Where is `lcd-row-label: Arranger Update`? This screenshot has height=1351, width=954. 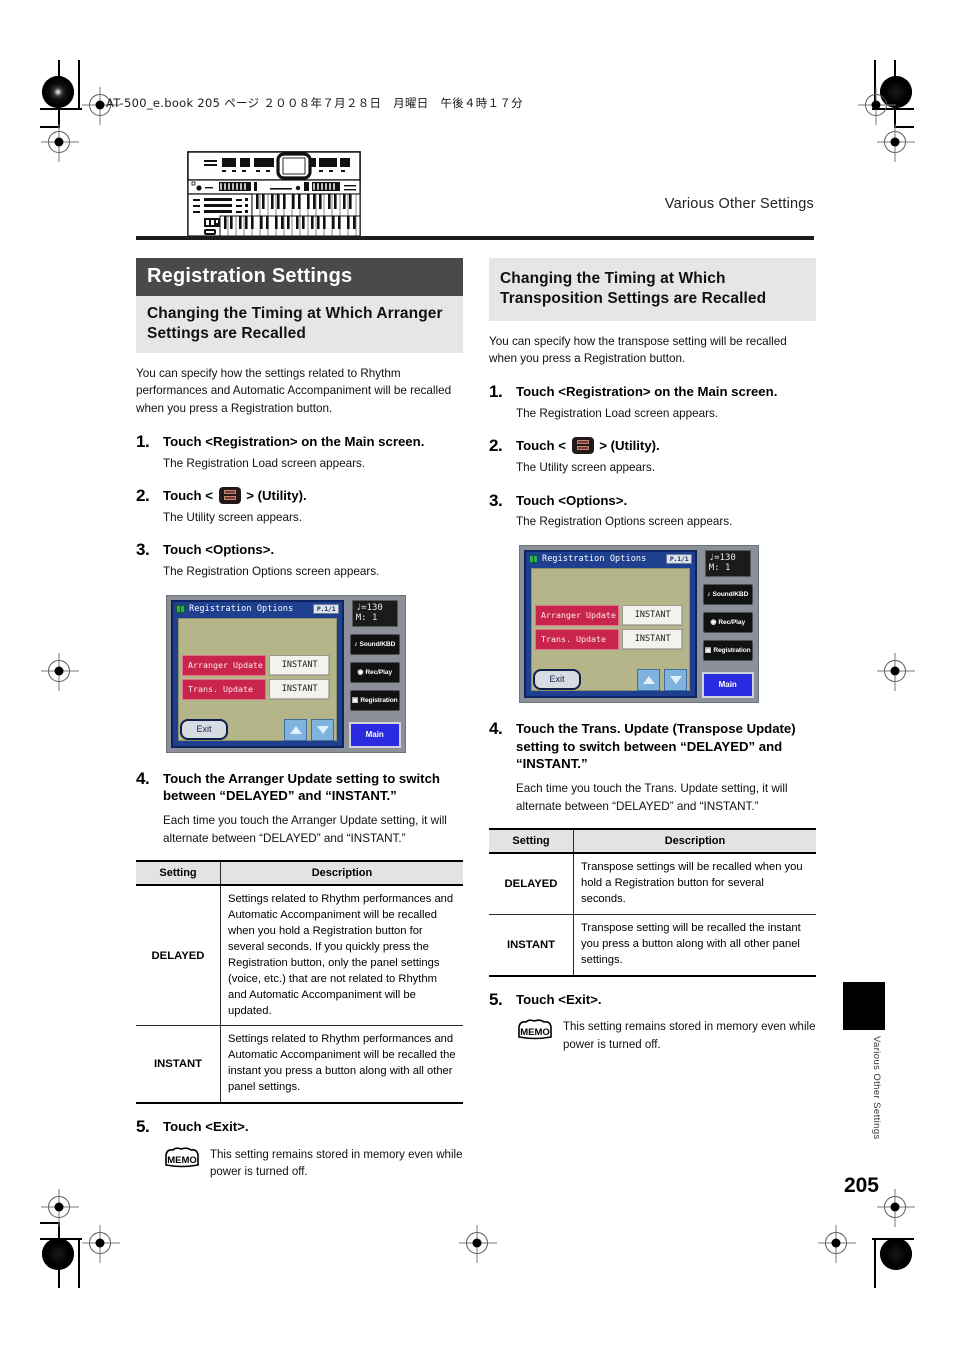 lcd-row-label: Arranger Update is located at coordinates (224, 665).